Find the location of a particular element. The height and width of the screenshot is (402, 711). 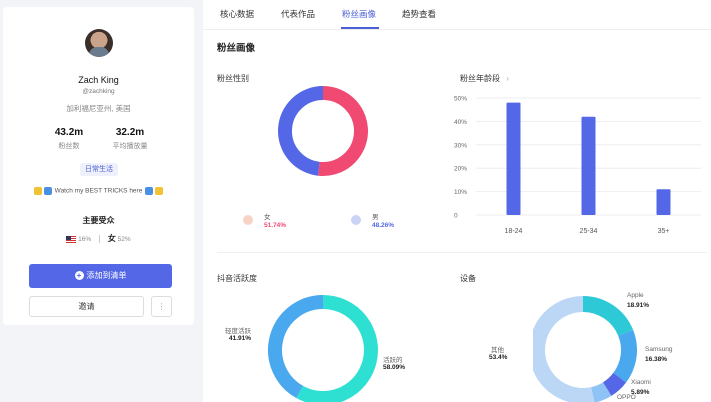

add-to-list-button: + 添加到清单 is located at coordinates (100, 276).